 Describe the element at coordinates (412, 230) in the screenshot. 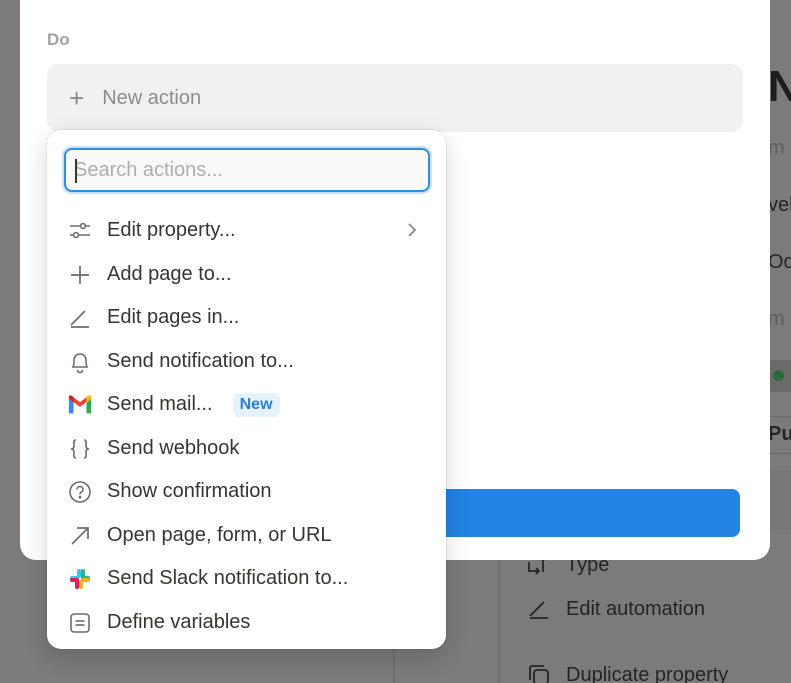

I see `chevron-right-icon` at that location.